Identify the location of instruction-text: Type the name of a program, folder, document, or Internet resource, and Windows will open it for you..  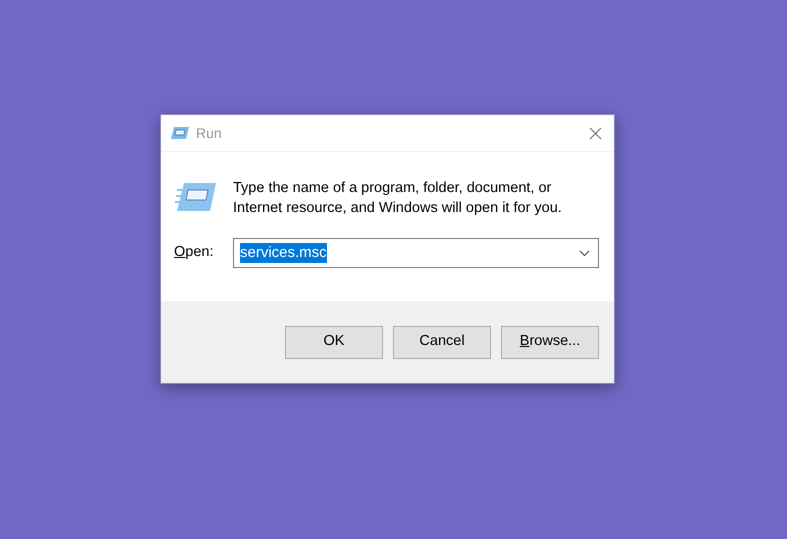
(398, 198).